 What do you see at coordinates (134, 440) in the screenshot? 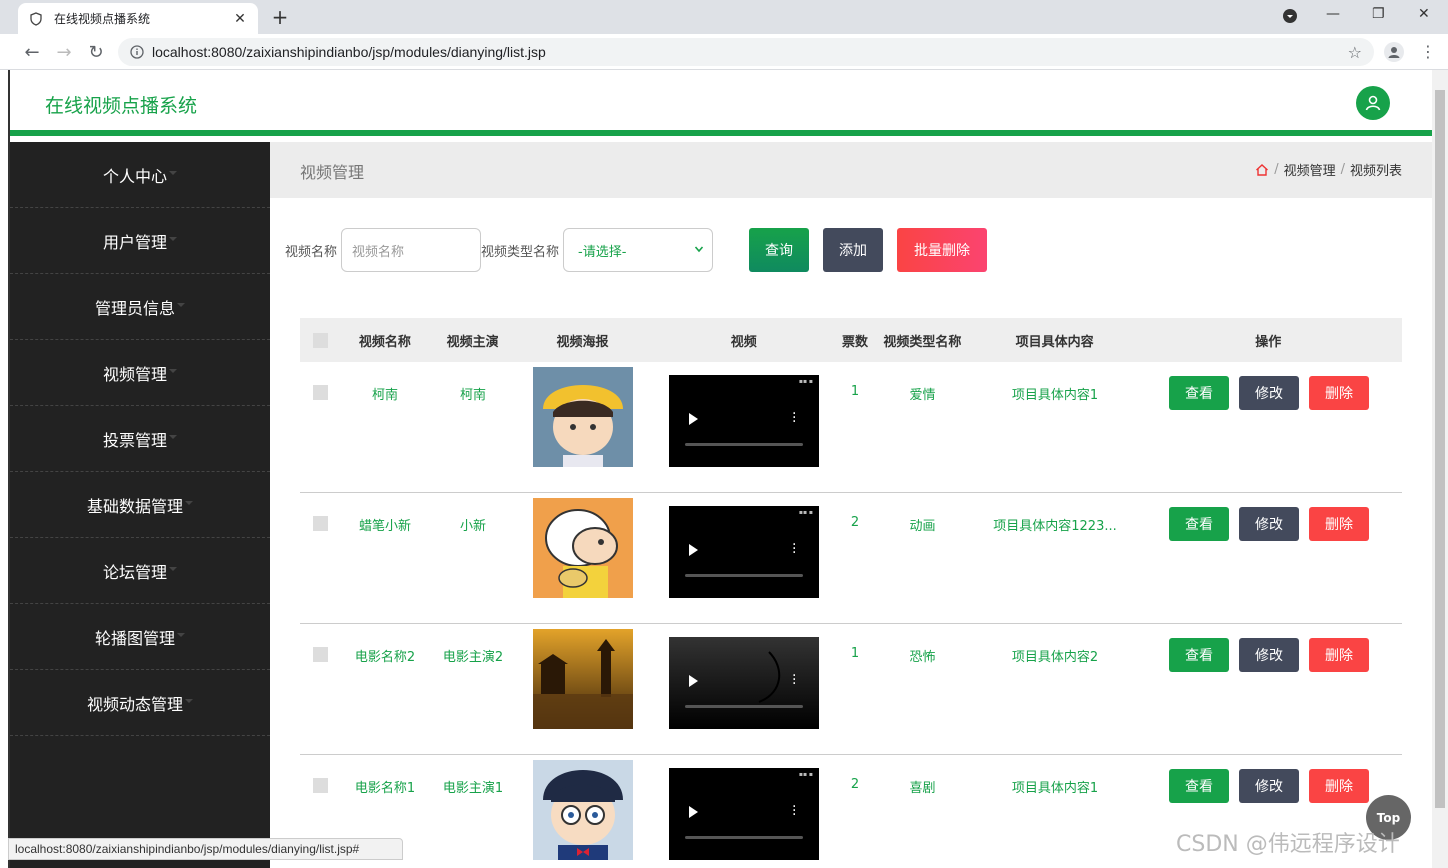
I see `sidebar-item-label: 投票管理` at bounding box center [134, 440].